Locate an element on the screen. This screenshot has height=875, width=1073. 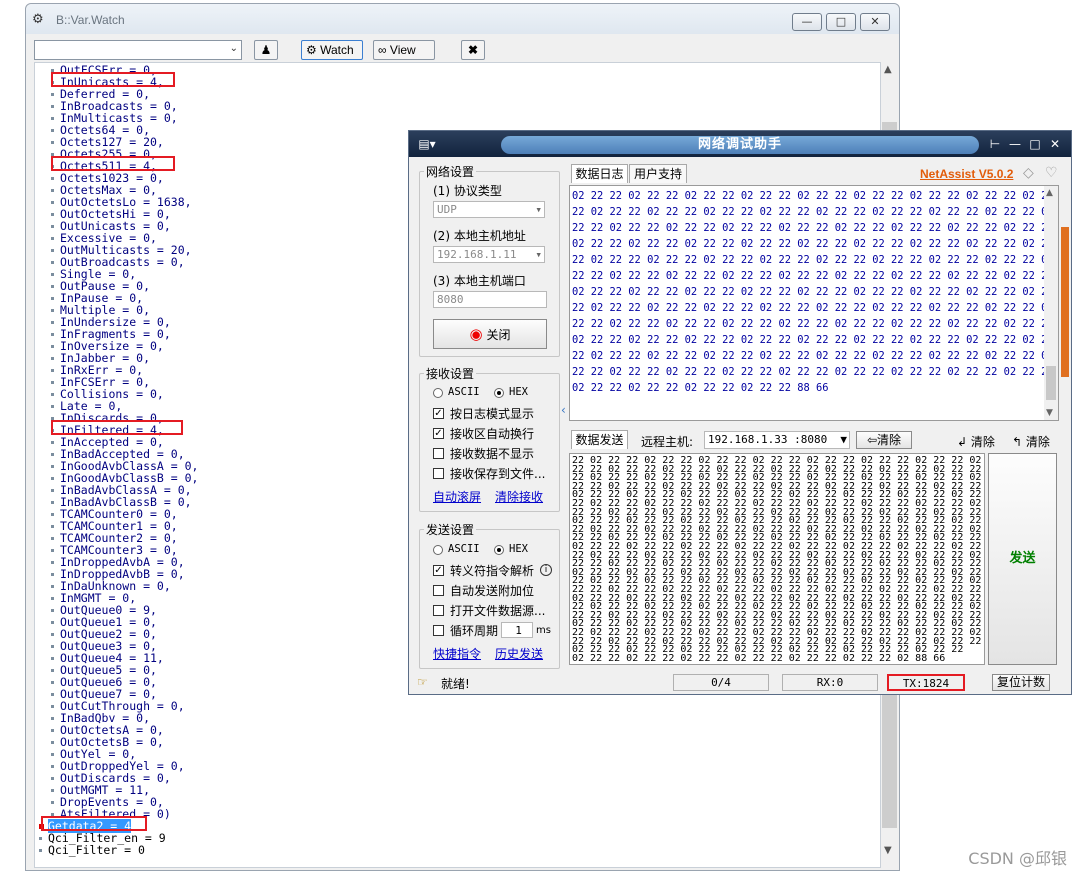
port-input: 8080 is located at coordinates (490, 299).